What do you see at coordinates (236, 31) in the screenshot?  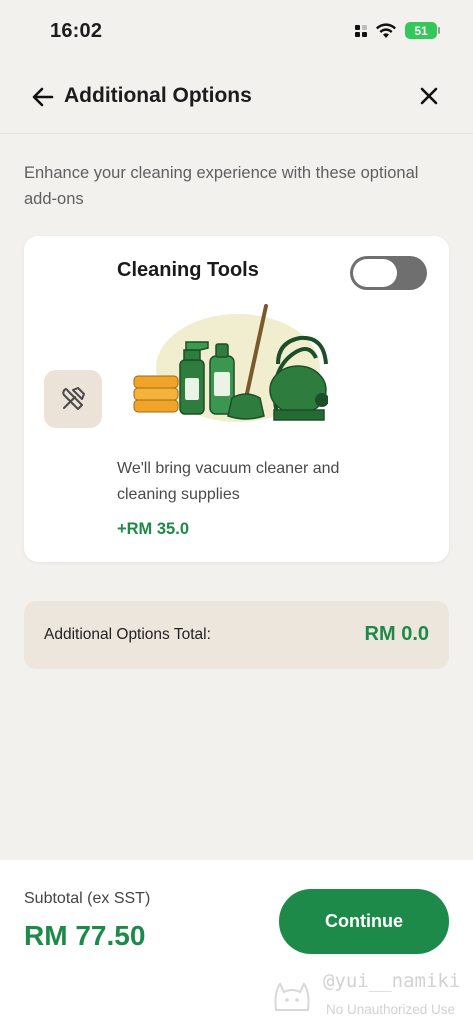 I see `status-bar: 16:02 51` at bounding box center [236, 31].